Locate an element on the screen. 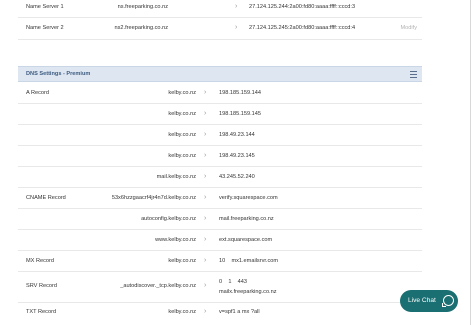 This screenshot has height=325, width=474. record-value: ext.squarespace.com is located at coordinates (246, 240).